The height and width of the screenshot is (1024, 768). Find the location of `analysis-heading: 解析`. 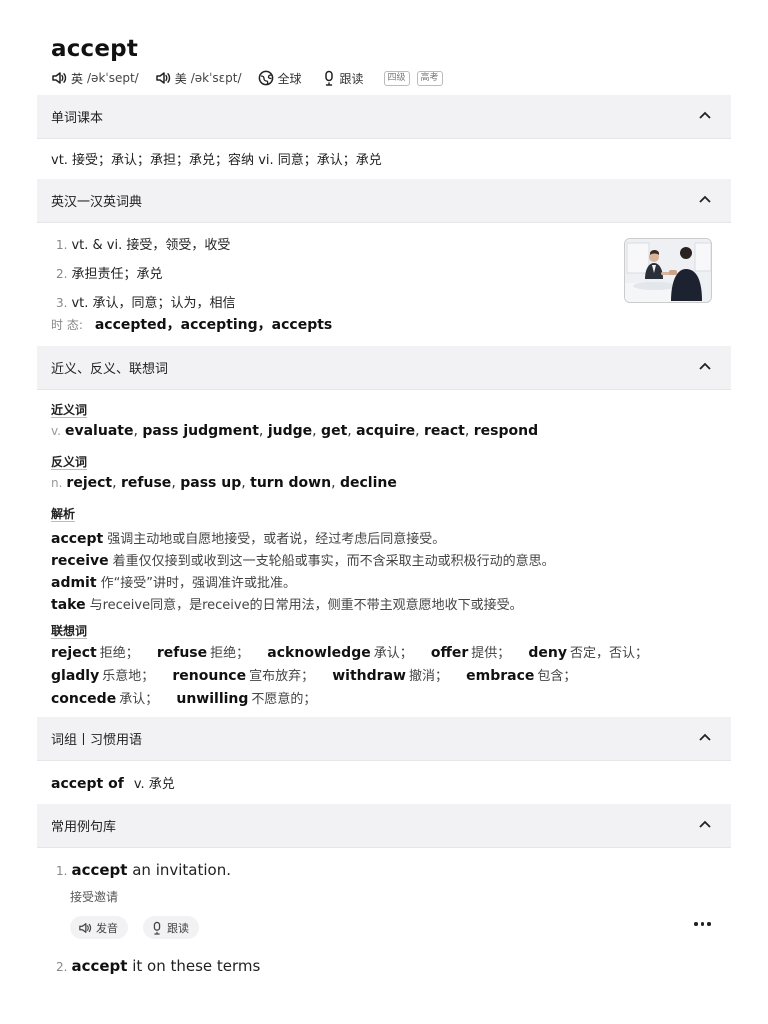

analysis-heading: 解析 is located at coordinates (63, 514).